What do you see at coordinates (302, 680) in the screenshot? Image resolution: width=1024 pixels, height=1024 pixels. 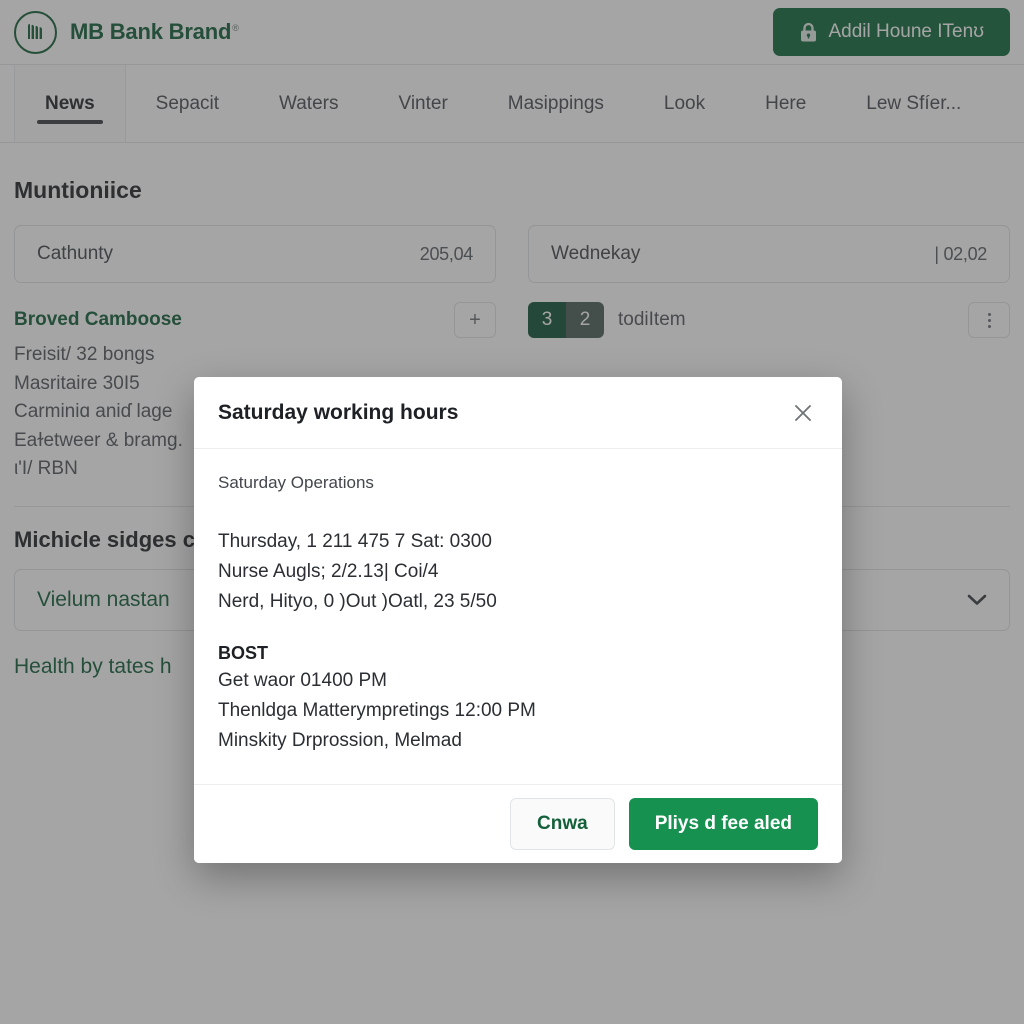 I see `dialog-line: Get waor 01400 PM` at bounding box center [302, 680].